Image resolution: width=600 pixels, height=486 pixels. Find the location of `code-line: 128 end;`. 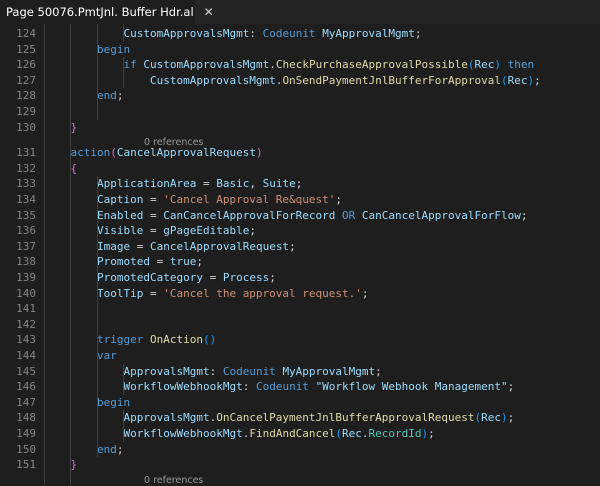

code-line: 128 end; is located at coordinates (300, 96).